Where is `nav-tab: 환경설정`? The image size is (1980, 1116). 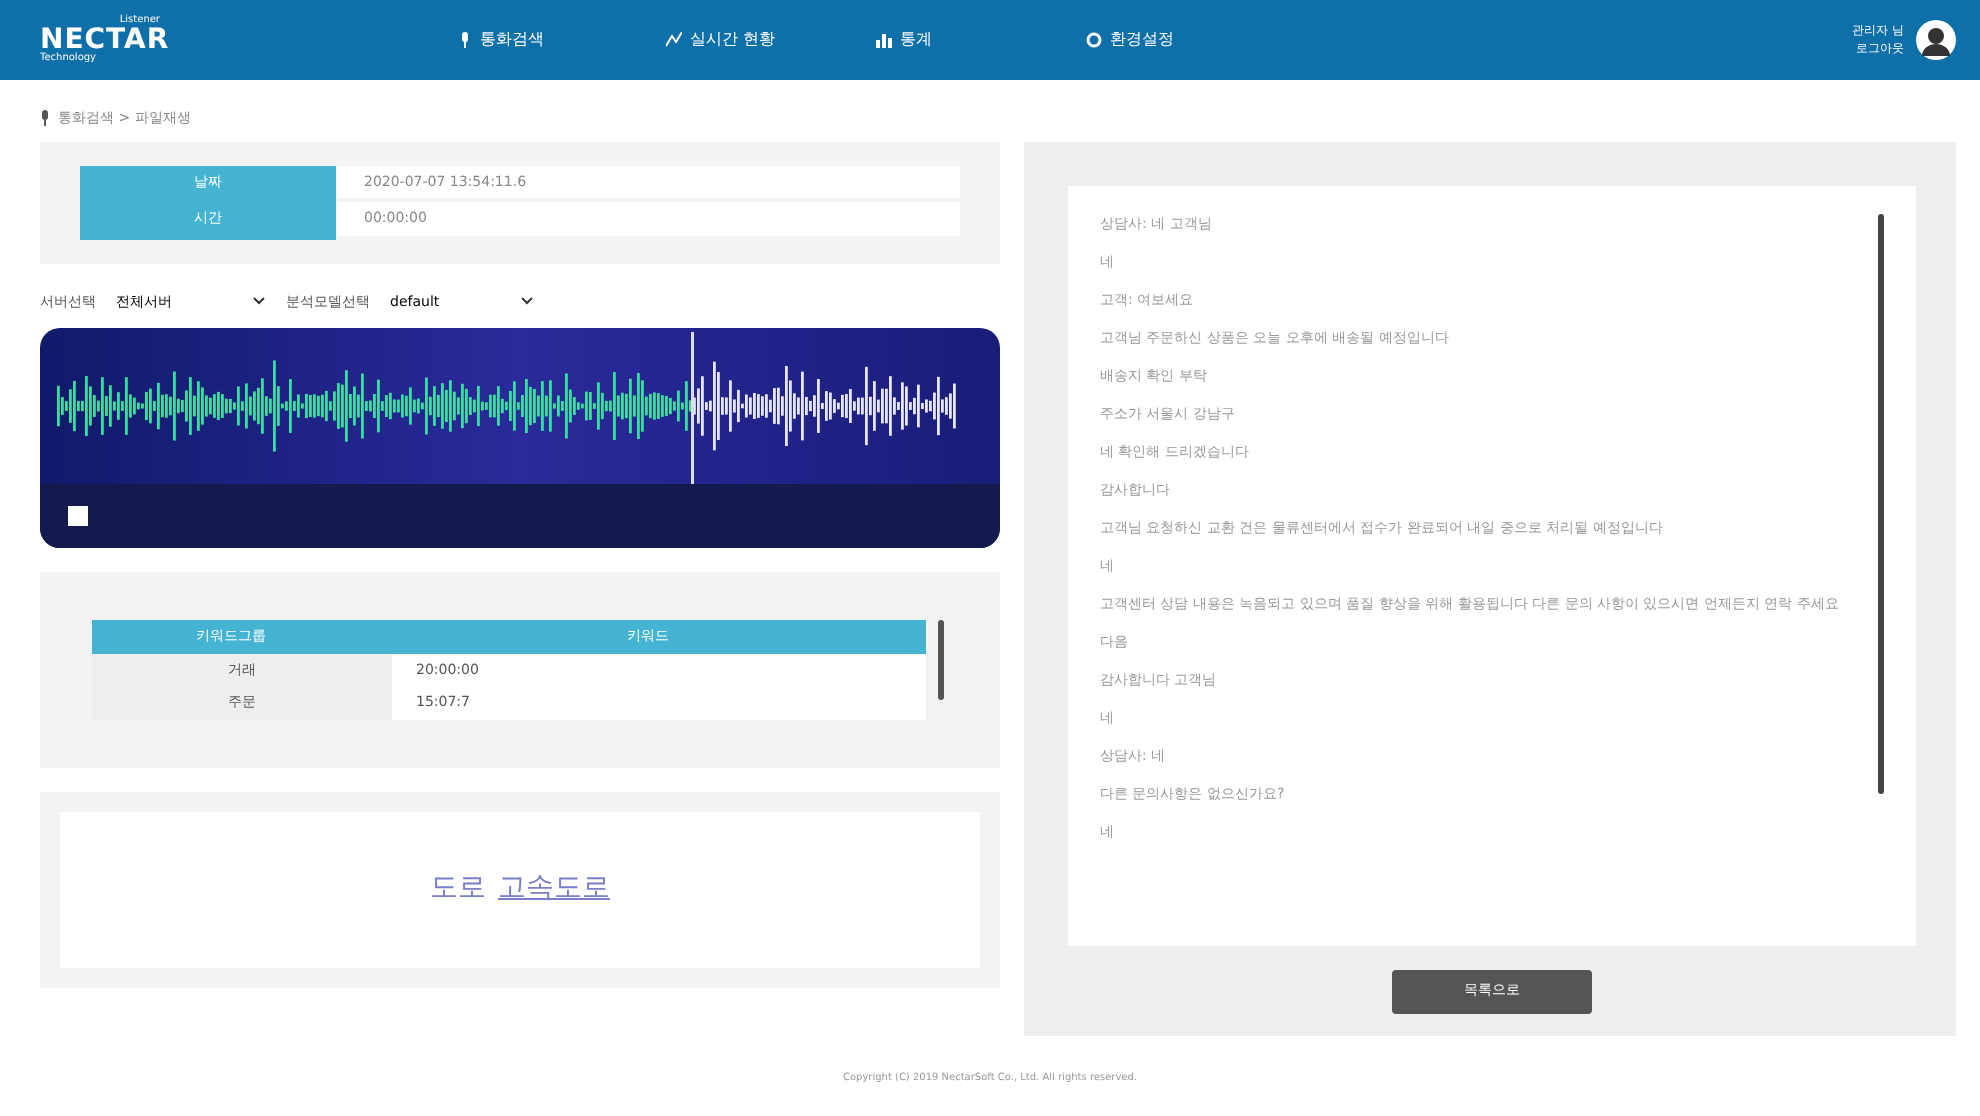 nav-tab: 환경설정 is located at coordinates (1175, 40).